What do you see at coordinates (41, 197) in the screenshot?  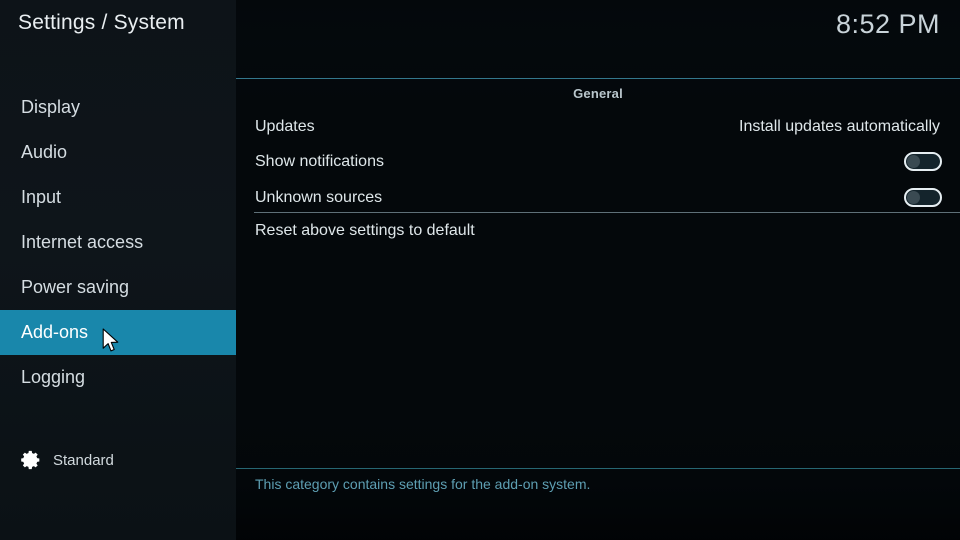 I see `sidebar-item-label: Input` at bounding box center [41, 197].